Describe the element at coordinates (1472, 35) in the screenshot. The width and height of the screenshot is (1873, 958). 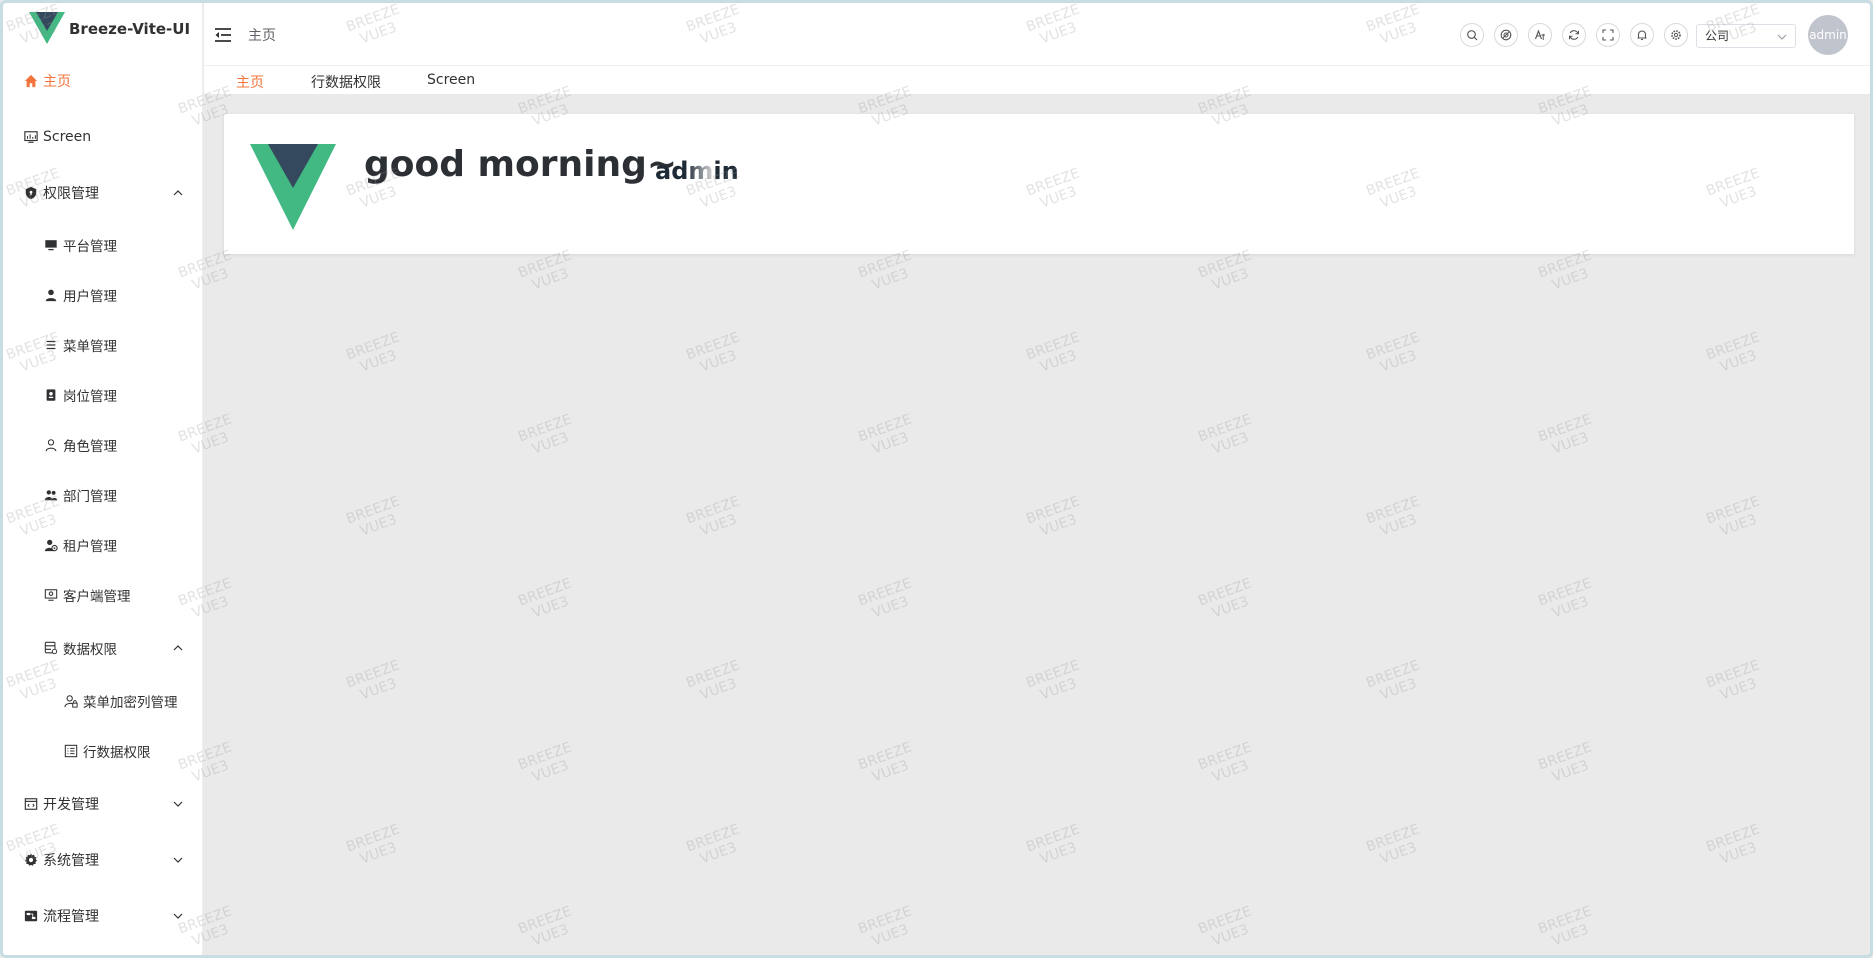
I see `search-icon` at that location.